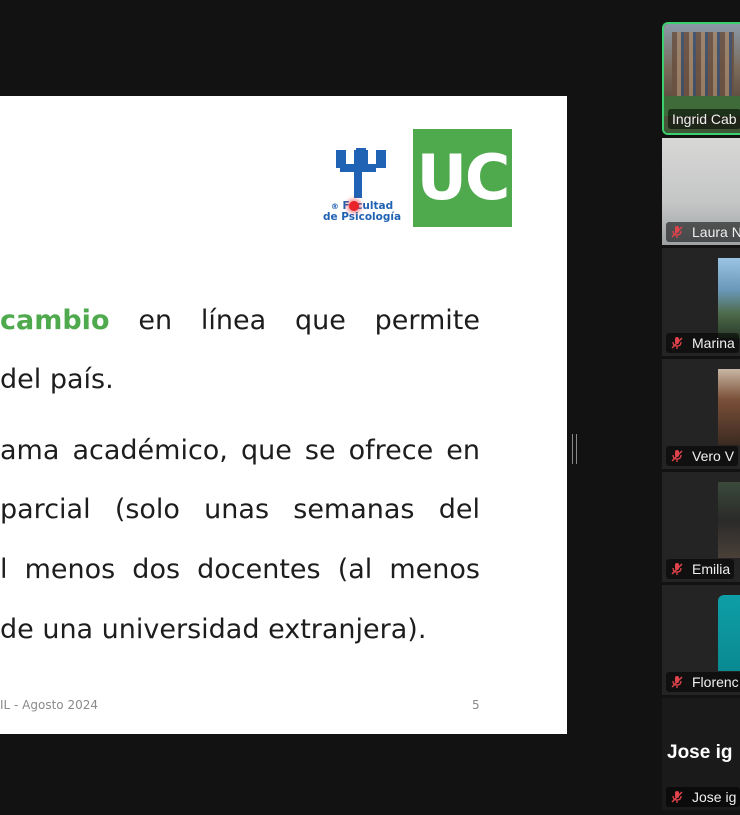  Describe the element at coordinates (49, 705) in the screenshot. I see `slide-footer: IL - Agosto 2024` at that location.